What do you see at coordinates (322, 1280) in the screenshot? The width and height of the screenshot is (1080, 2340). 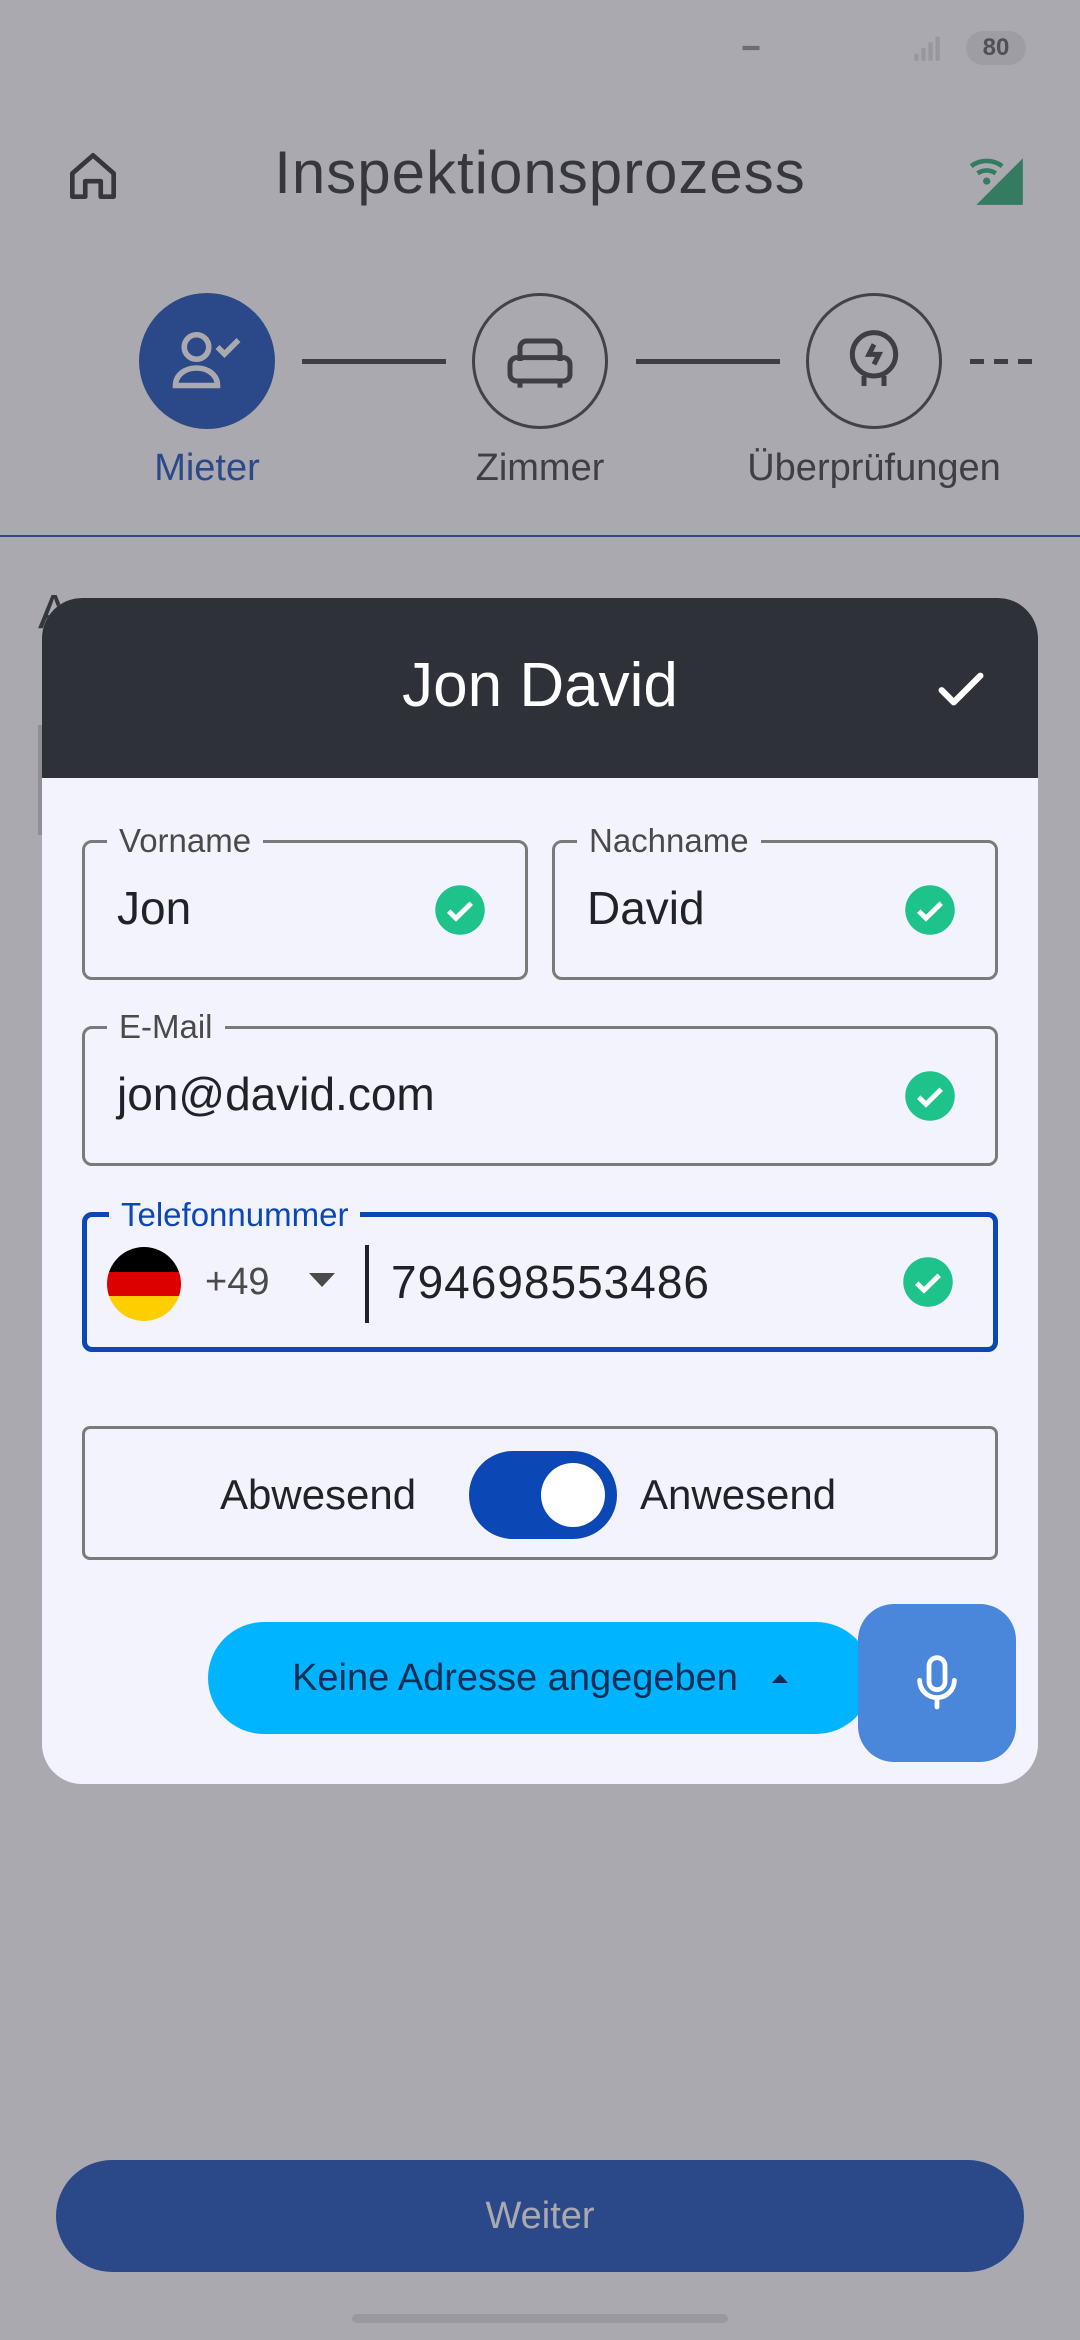 I see `country-dropdown-icon` at bounding box center [322, 1280].